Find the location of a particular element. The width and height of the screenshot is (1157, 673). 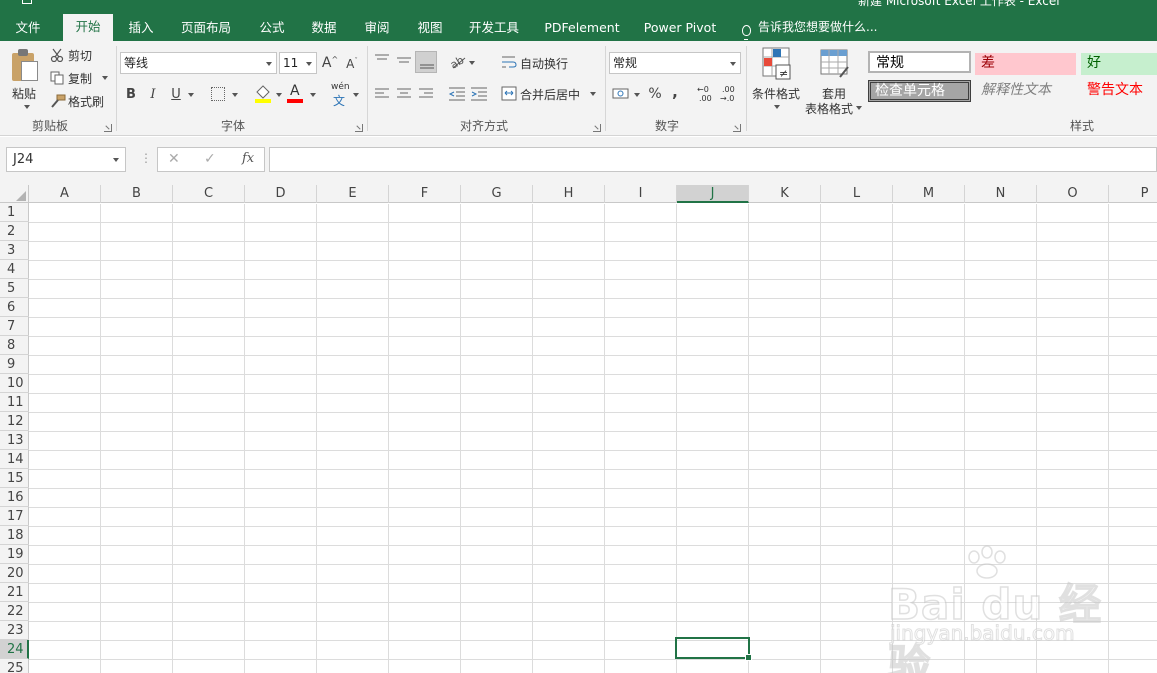

column-header: O is located at coordinates (1073, 194).